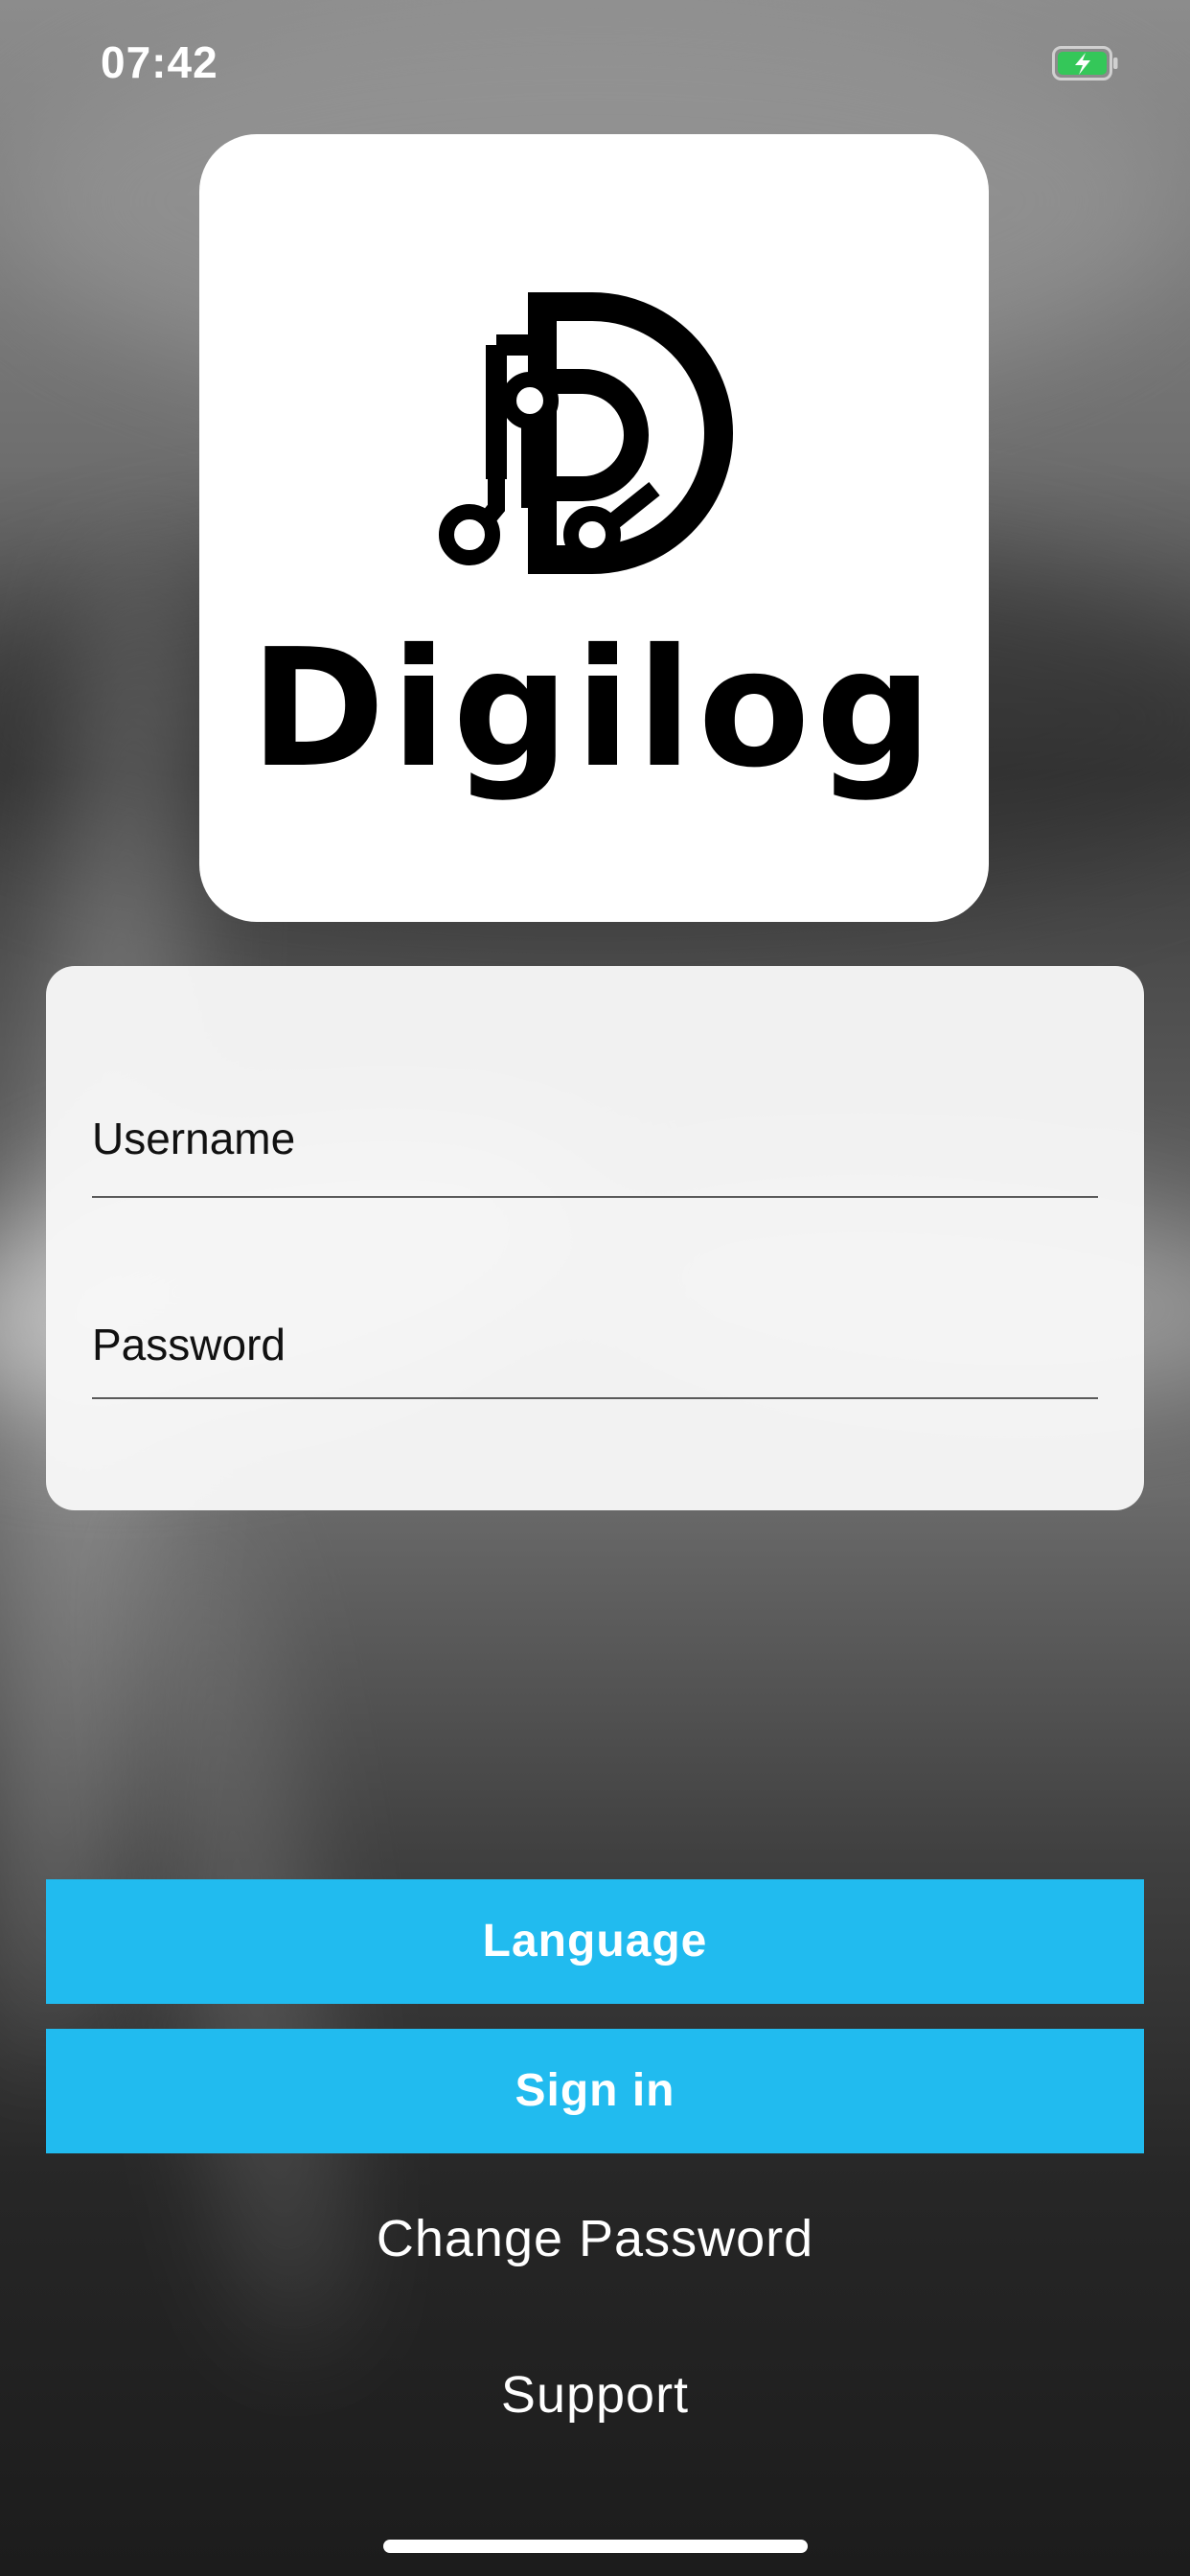 This screenshot has width=1190, height=2576. Describe the element at coordinates (594, 709) in the screenshot. I see `logo-wordmark: Digilog` at that location.